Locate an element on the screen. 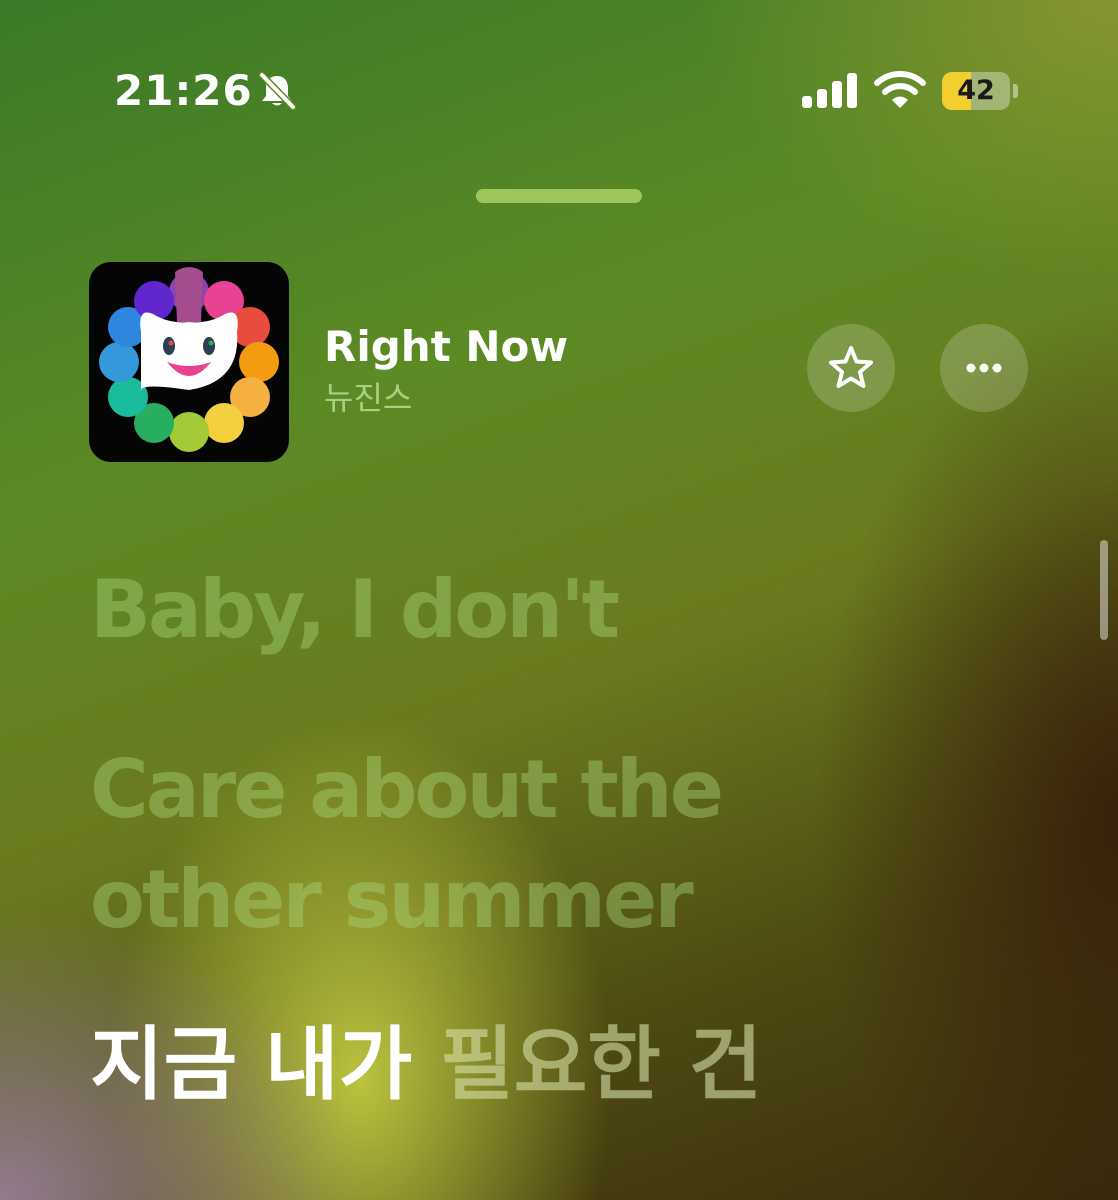 This screenshot has height=1200, width=1118. lyric-line: Care about the other summer is located at coordinates (407, 845).